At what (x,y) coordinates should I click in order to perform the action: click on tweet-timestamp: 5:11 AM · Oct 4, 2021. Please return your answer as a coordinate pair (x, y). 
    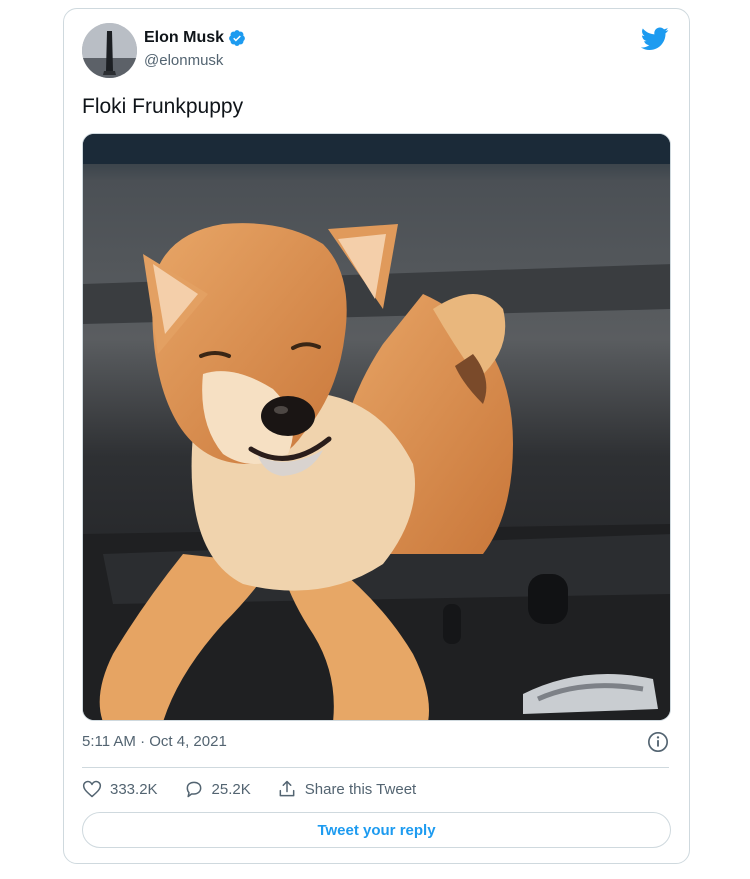
    Looking at the image, I should click on (154, 741).